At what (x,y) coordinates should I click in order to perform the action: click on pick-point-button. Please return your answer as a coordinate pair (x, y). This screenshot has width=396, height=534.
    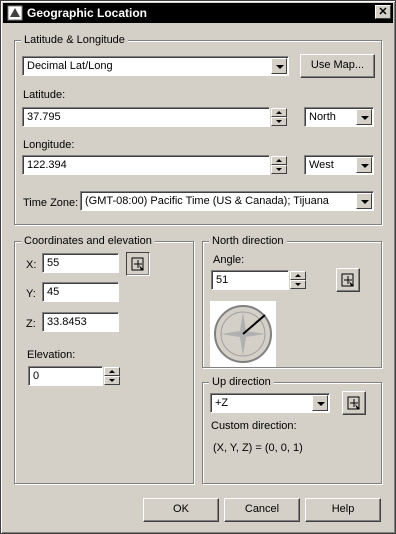
    Looking at the image, I should click on (138, 264).